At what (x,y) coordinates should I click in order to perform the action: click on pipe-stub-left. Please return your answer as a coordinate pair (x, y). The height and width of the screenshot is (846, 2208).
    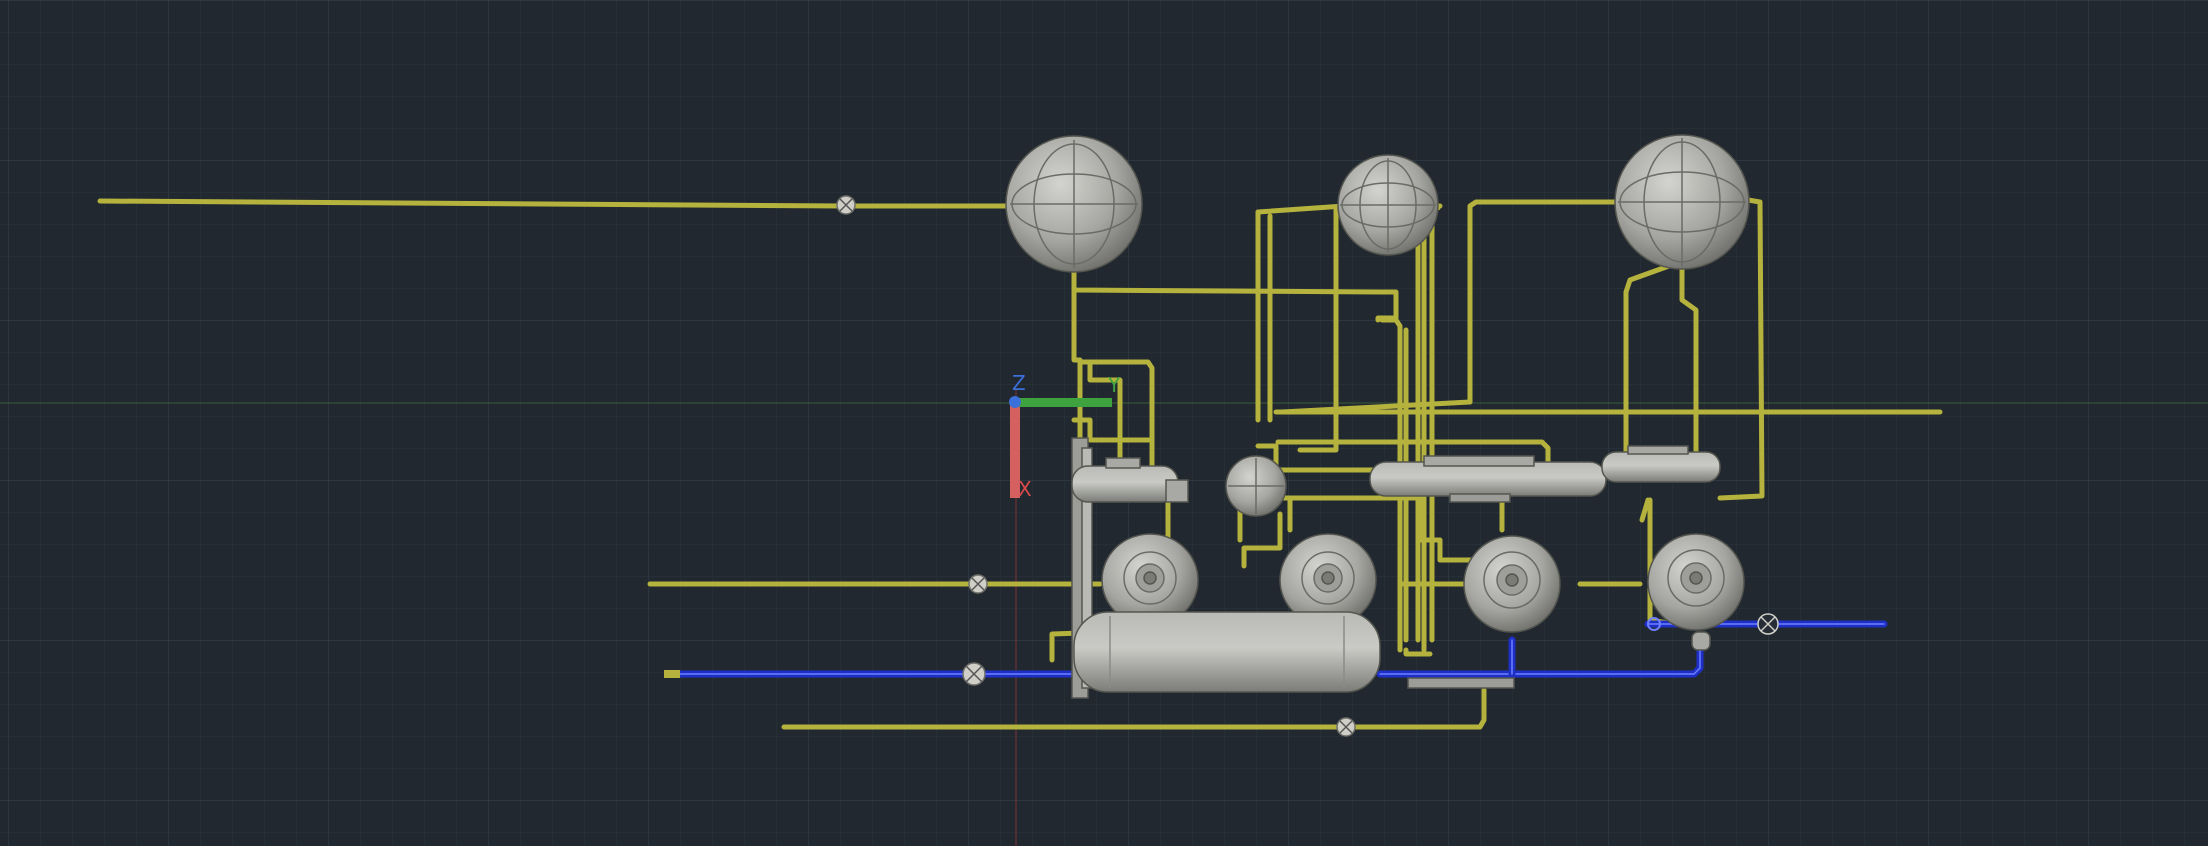
    Looking at the image, I should click on (672, 674).